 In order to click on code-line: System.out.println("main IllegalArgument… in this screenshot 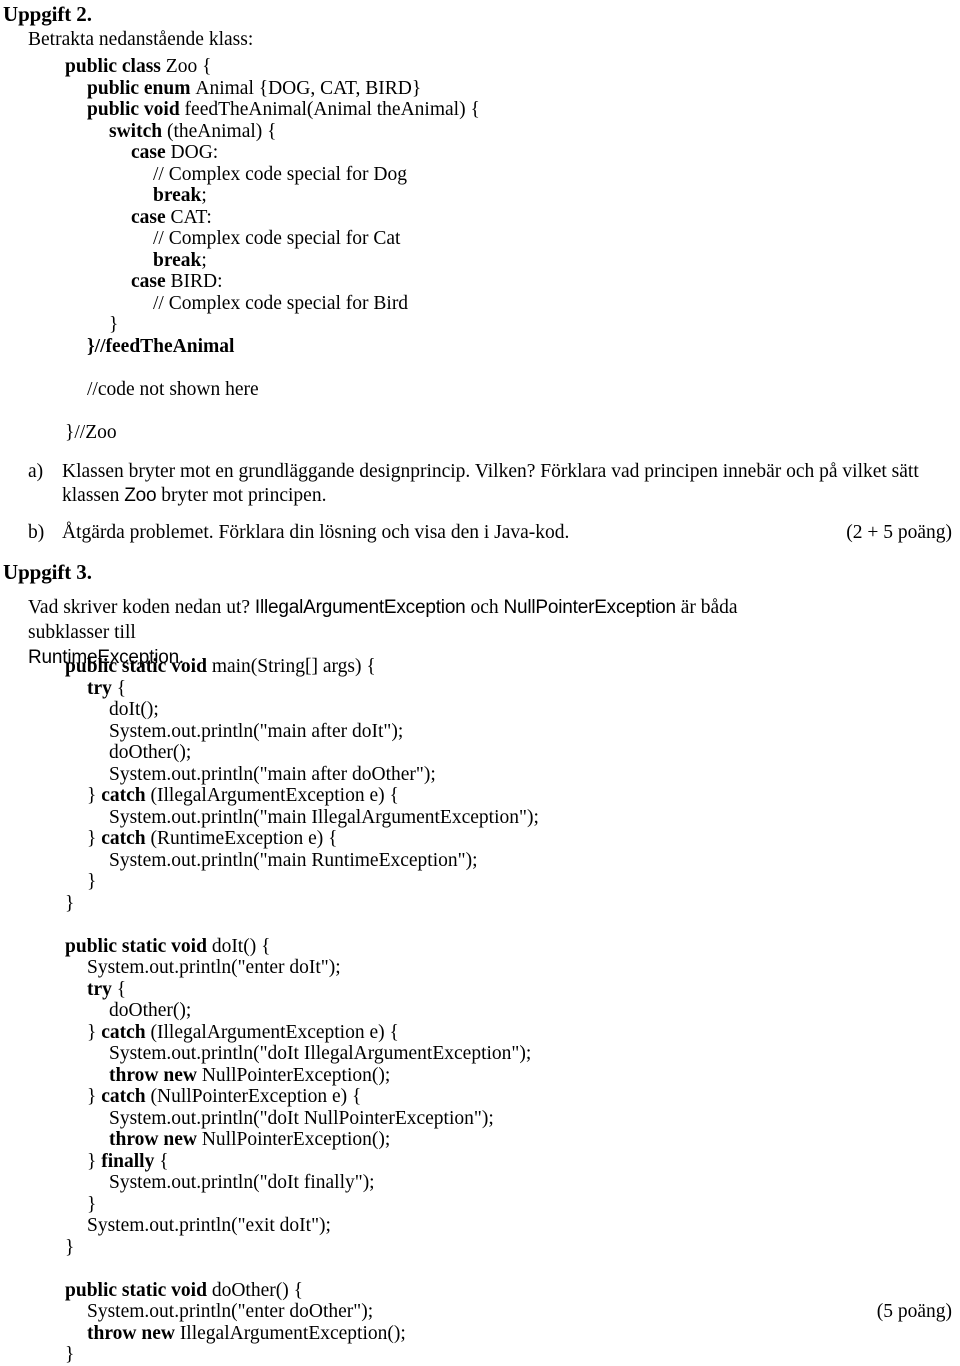, I will do `click(302, 818)`.